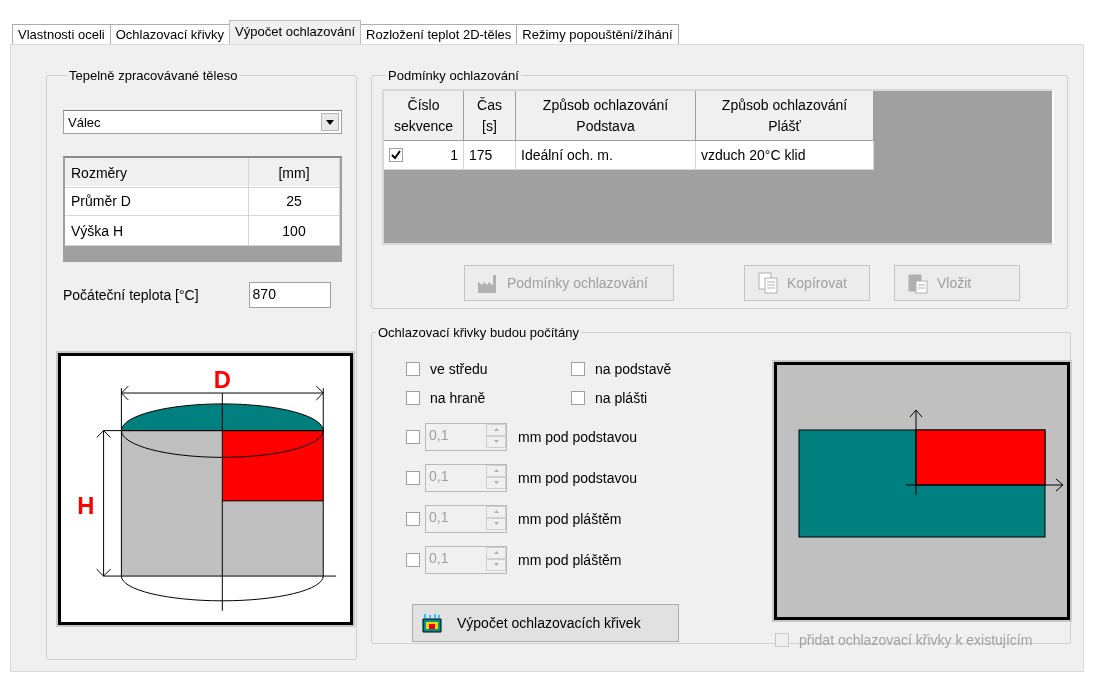  Describe the element at coordinates (490, 155) in the screenshot. I see `table-cell: 175` at that location.